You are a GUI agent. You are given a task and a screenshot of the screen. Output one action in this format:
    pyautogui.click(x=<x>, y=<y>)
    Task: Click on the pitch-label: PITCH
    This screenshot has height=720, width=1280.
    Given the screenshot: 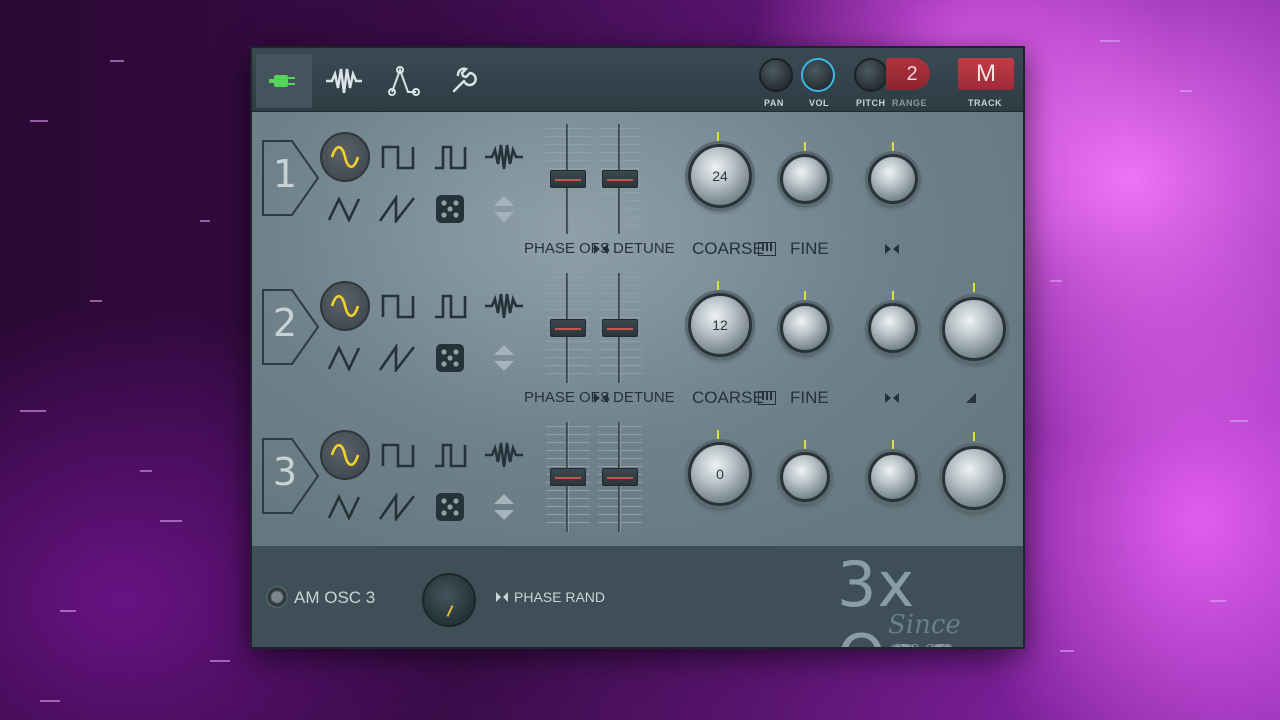 What is the action you would take?
    pyautogui.click(x=871, y=103)
    